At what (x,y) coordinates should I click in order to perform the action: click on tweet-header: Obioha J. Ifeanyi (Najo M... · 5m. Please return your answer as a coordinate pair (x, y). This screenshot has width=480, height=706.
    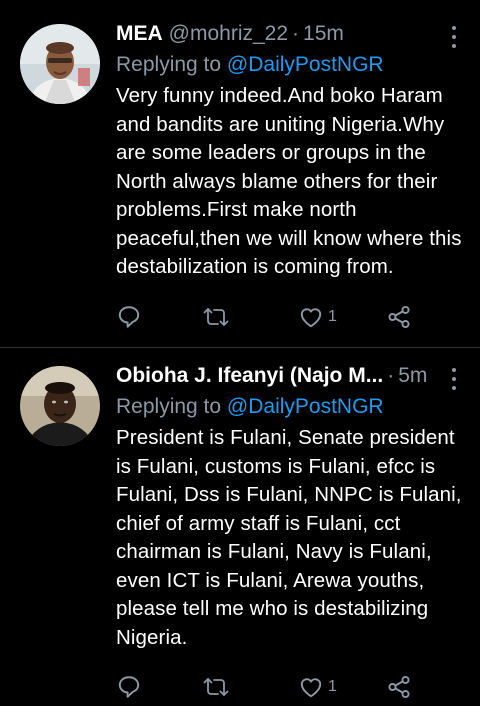
    Looking at the image, I should click on (291, 376).